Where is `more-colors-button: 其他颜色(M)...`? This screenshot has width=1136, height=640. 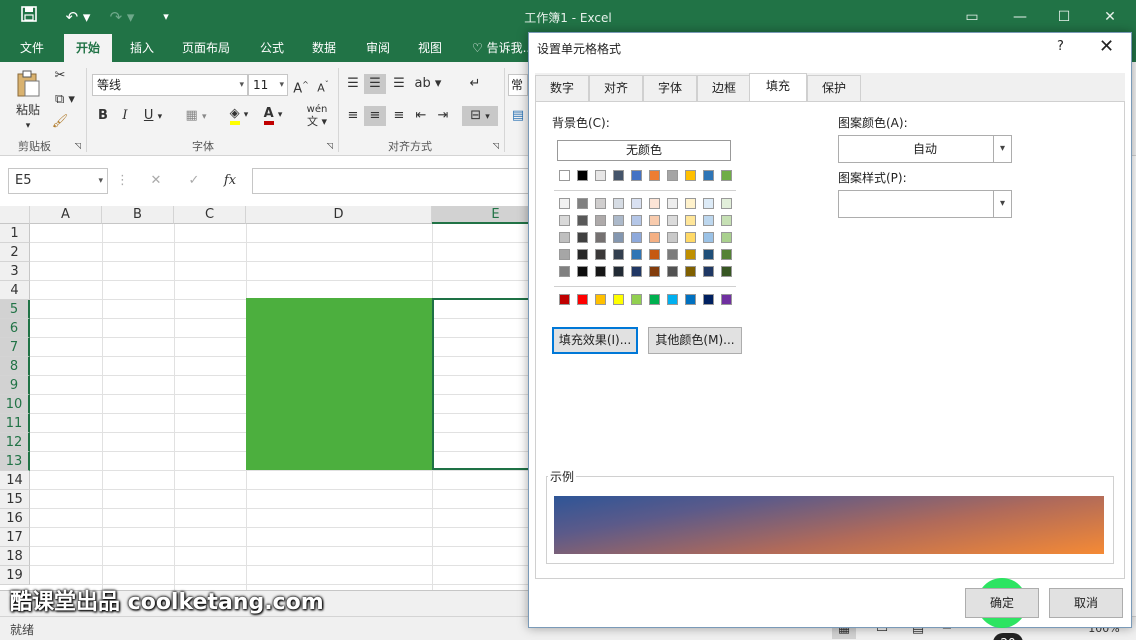
more-colors-button: 其他颜色(M)... is located at coordinates (695, 340).